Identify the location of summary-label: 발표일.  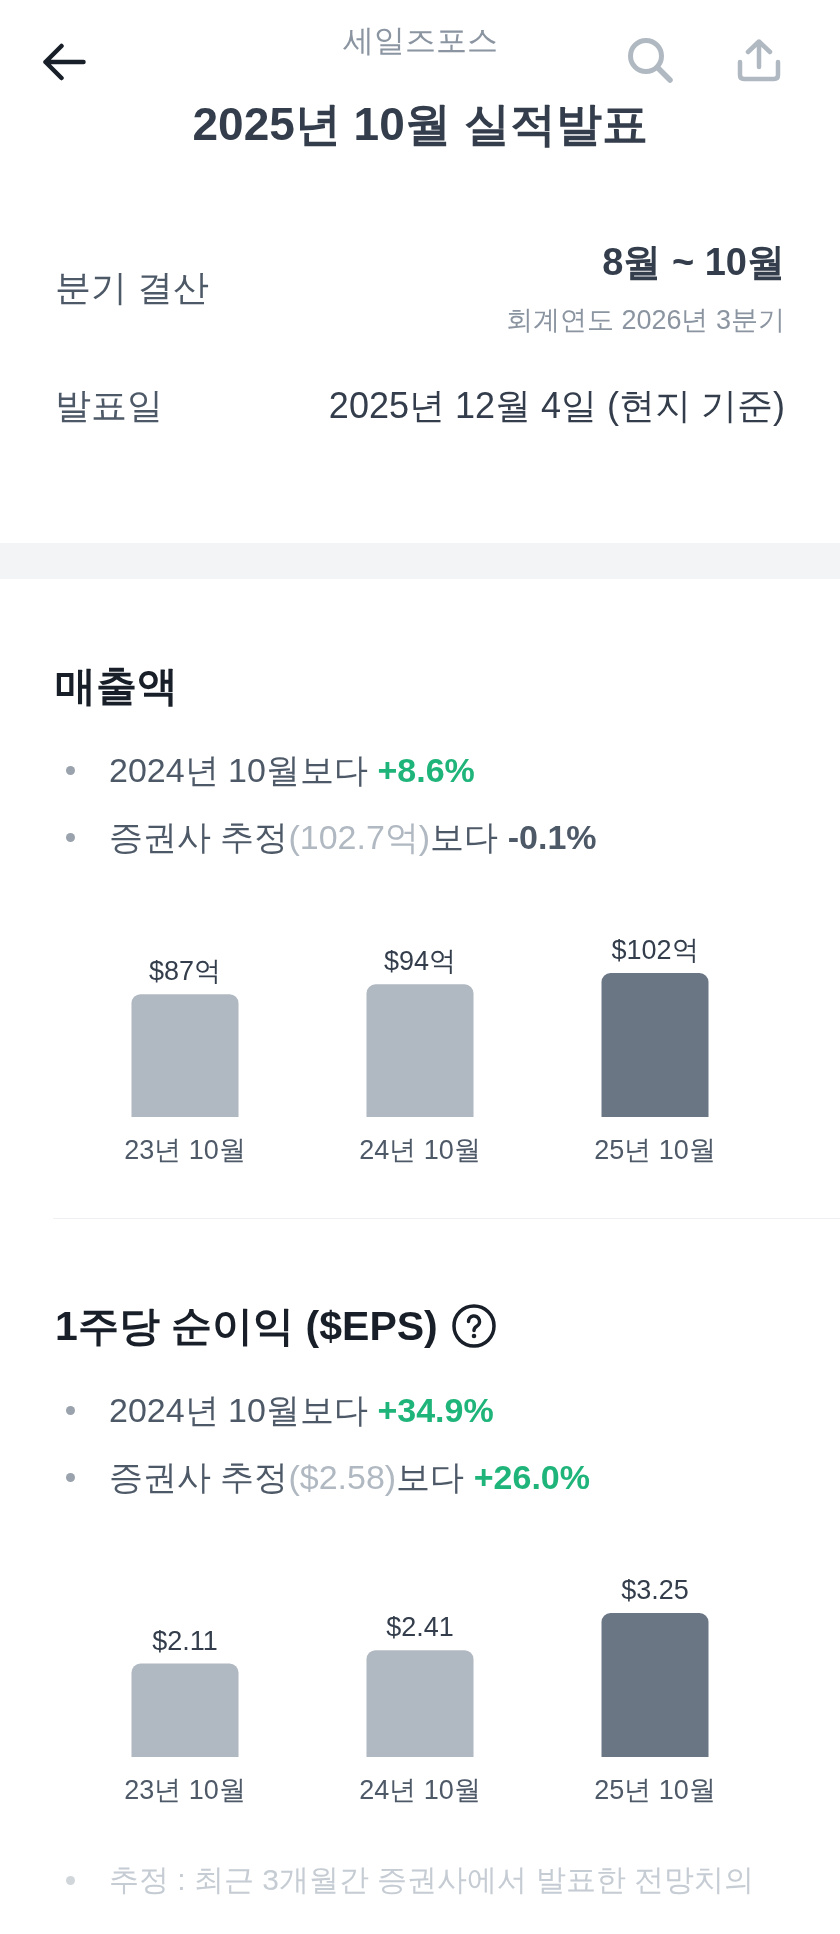
(109, 406).